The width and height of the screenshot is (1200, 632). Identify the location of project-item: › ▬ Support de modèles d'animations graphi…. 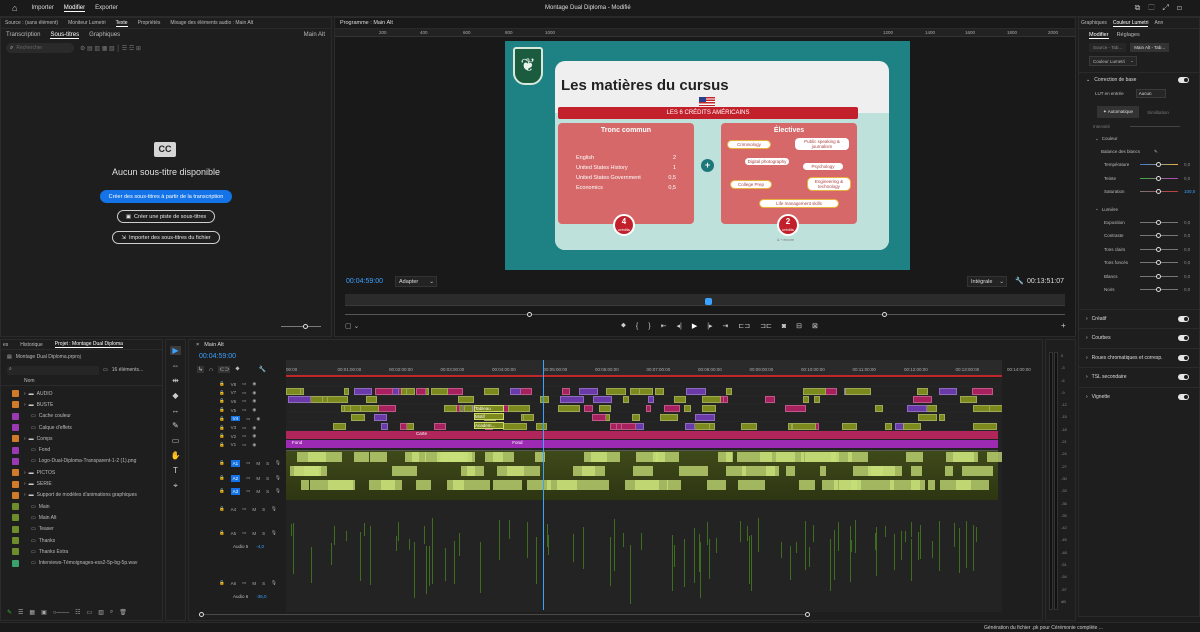
(81, 495).